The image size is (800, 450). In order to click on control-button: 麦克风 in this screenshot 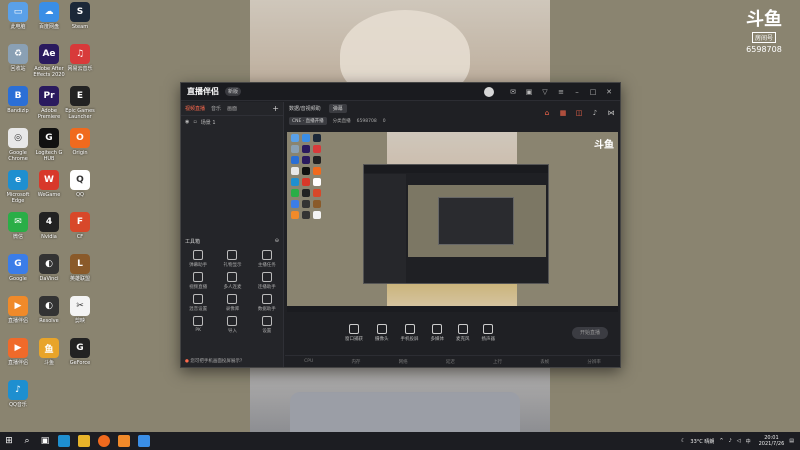, I will do `click(463, 333)`.